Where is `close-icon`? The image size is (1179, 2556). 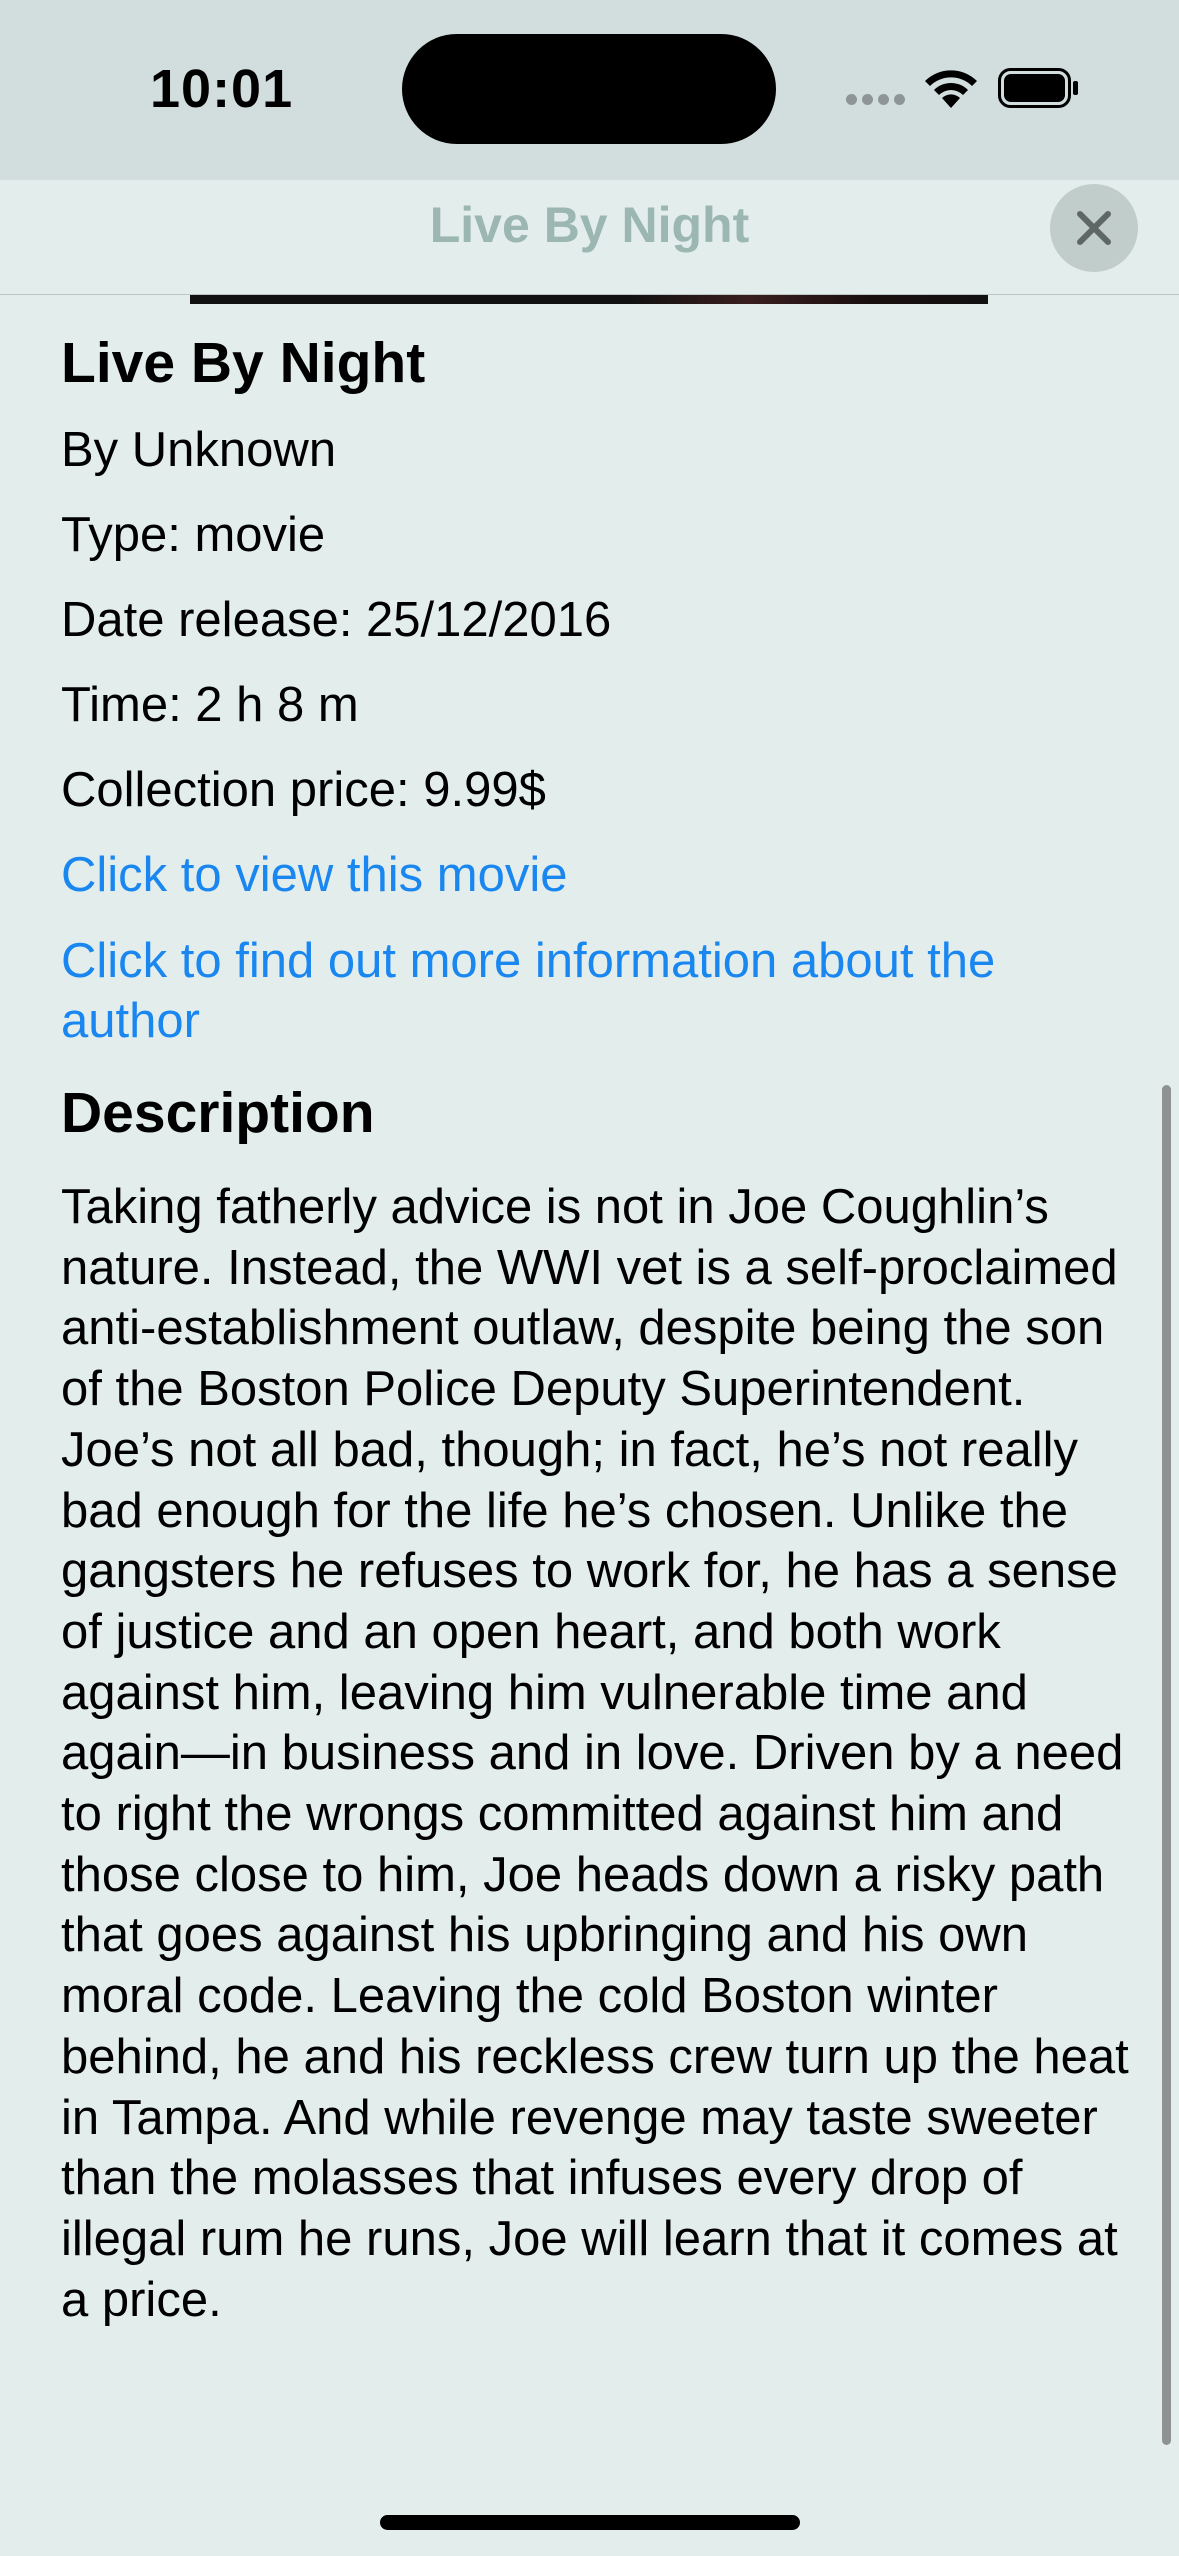 close-icon is located at coordinates (1094, 228).